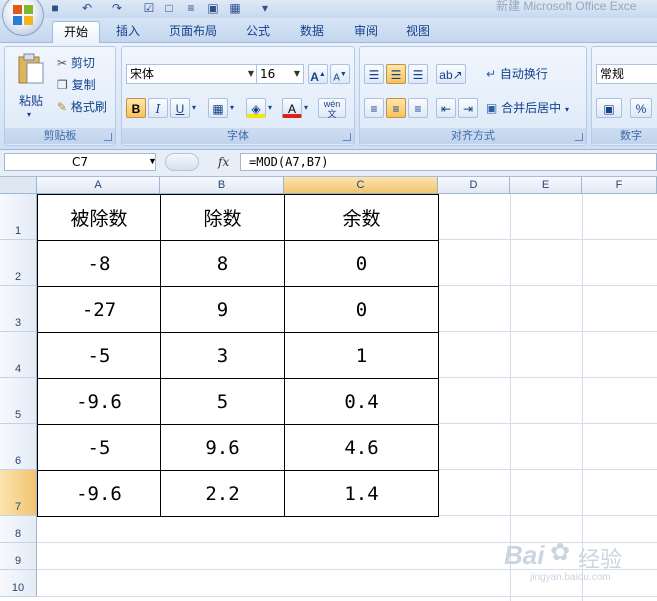 This screenshot has width=657, height=601. Describe the element at coordinates (609, 108) in the screenshot. I see `accounting-format-button: ▣` at that location.